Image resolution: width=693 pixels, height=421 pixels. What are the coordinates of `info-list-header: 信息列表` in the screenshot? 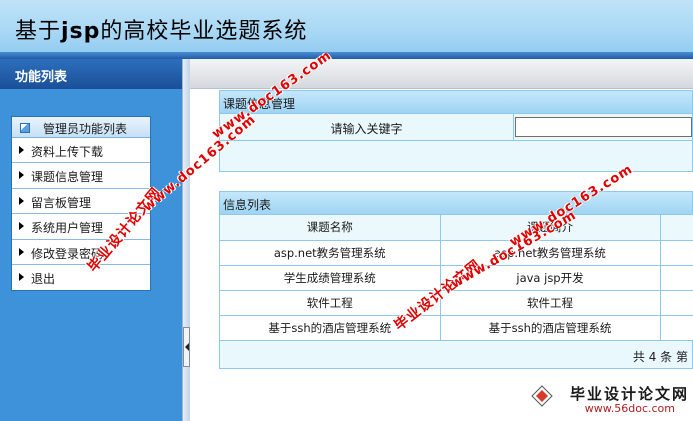 It's located at (456, 203).